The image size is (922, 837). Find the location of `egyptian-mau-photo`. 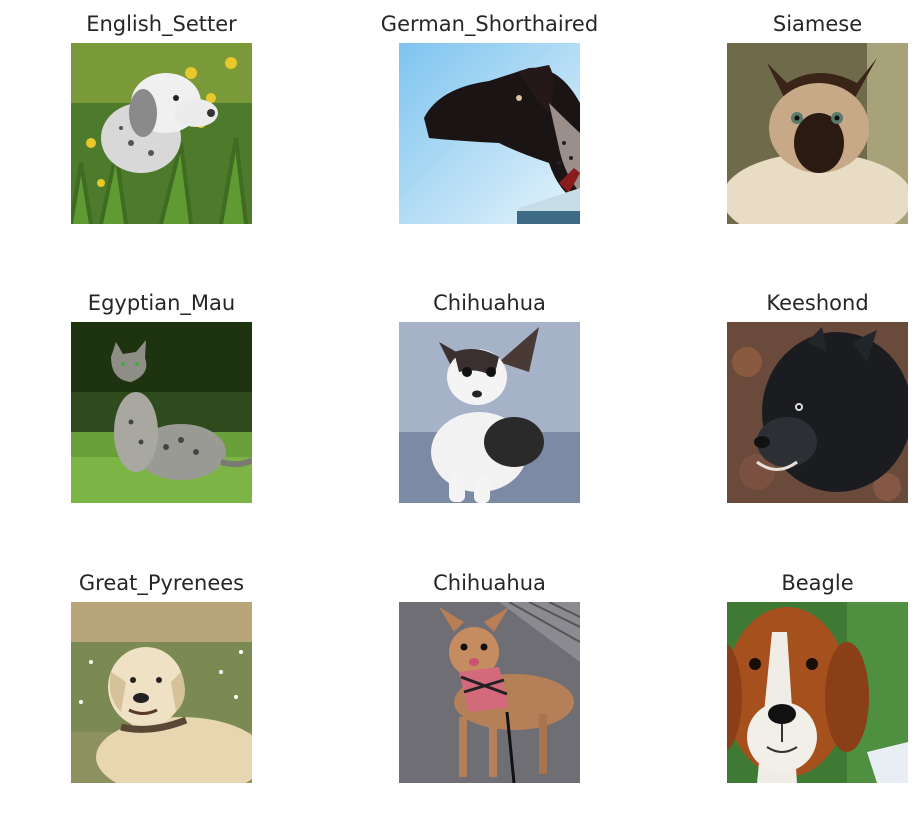

egyptian-mau-photo is located at coordinates (161, 412).